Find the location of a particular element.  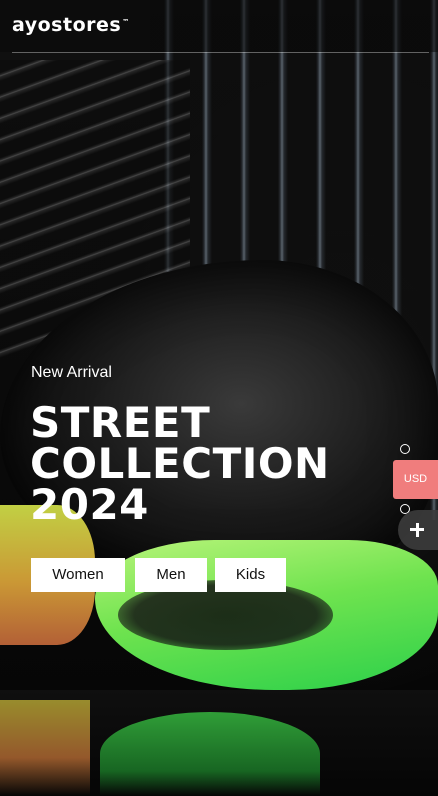

plus-icon is located at coordinates (418, 530).